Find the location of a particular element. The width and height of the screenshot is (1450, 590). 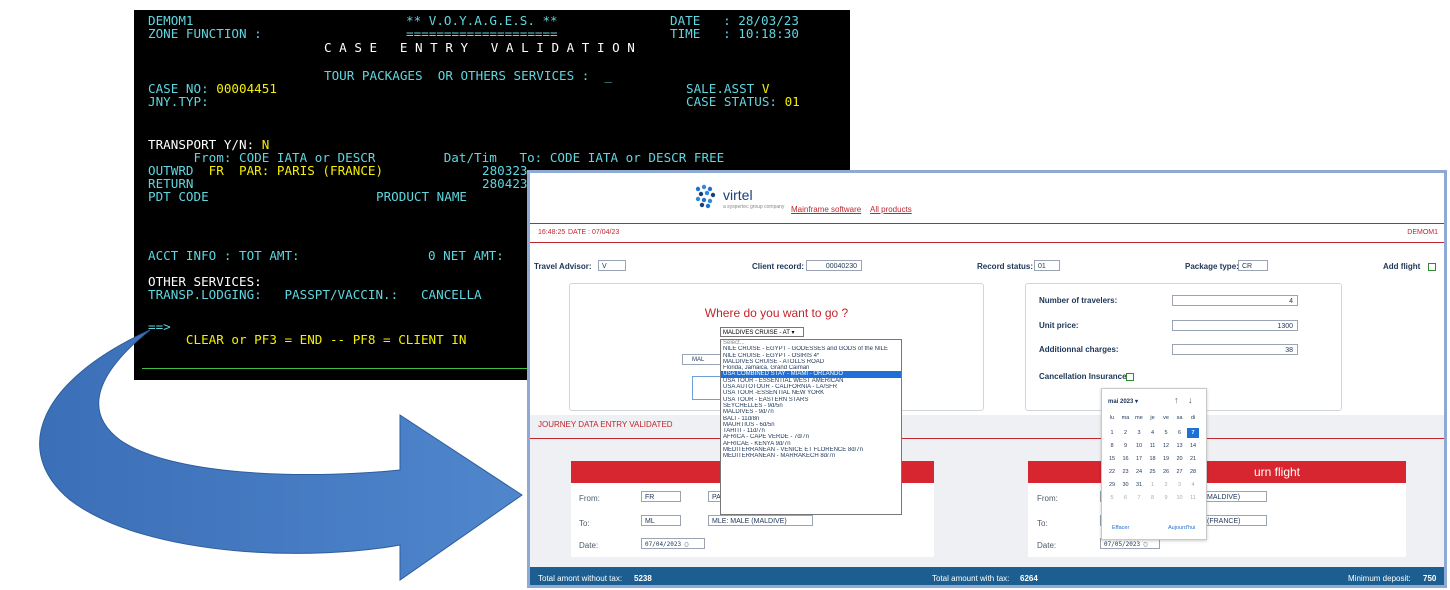

term-case-value: 00004451 is located at coordinates (246, 88).